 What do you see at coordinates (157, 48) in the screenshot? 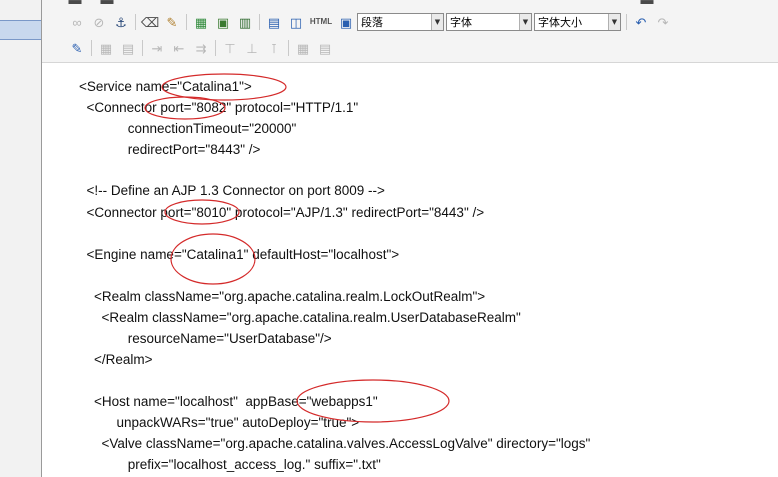
I see `insert-row-icon: ⇥` at bounding box center [157, 48].